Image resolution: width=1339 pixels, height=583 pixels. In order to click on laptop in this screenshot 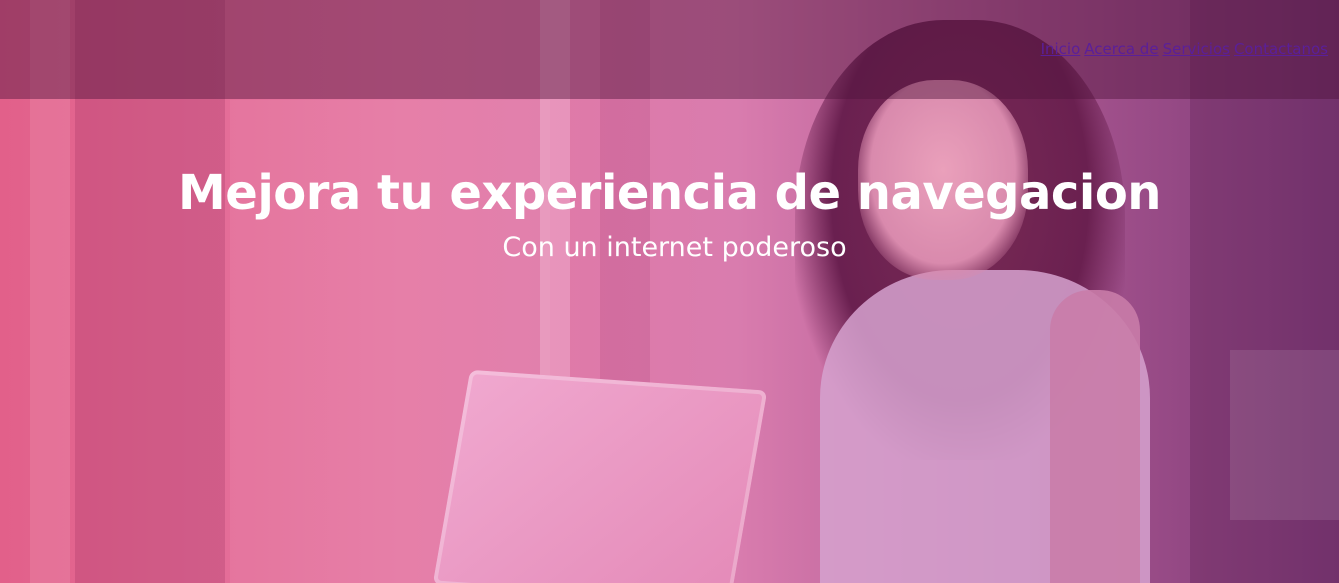, I will do `click(600, 476)`.